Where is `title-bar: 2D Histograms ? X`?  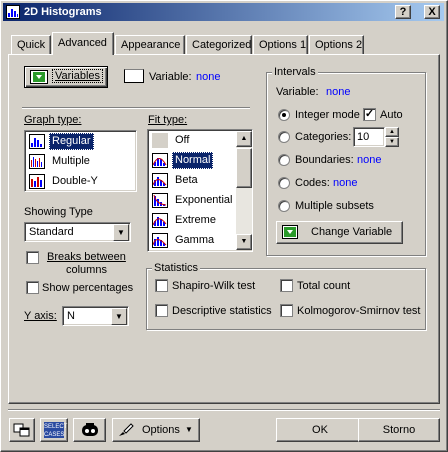 title-bar: 2D Histograms ? X is located at coordinates (223, 12).